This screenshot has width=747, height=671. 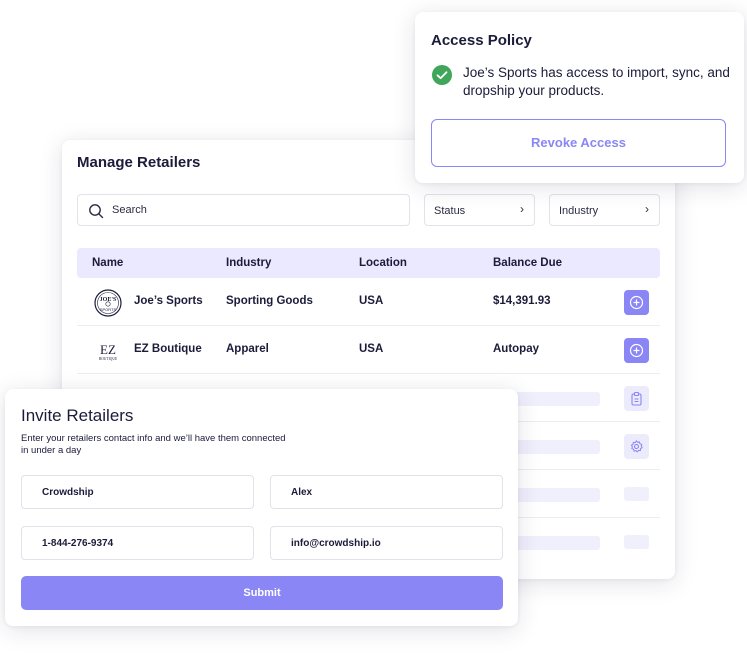 I want to click on industry-filter-label: Industry, so click(x=579, y=211).